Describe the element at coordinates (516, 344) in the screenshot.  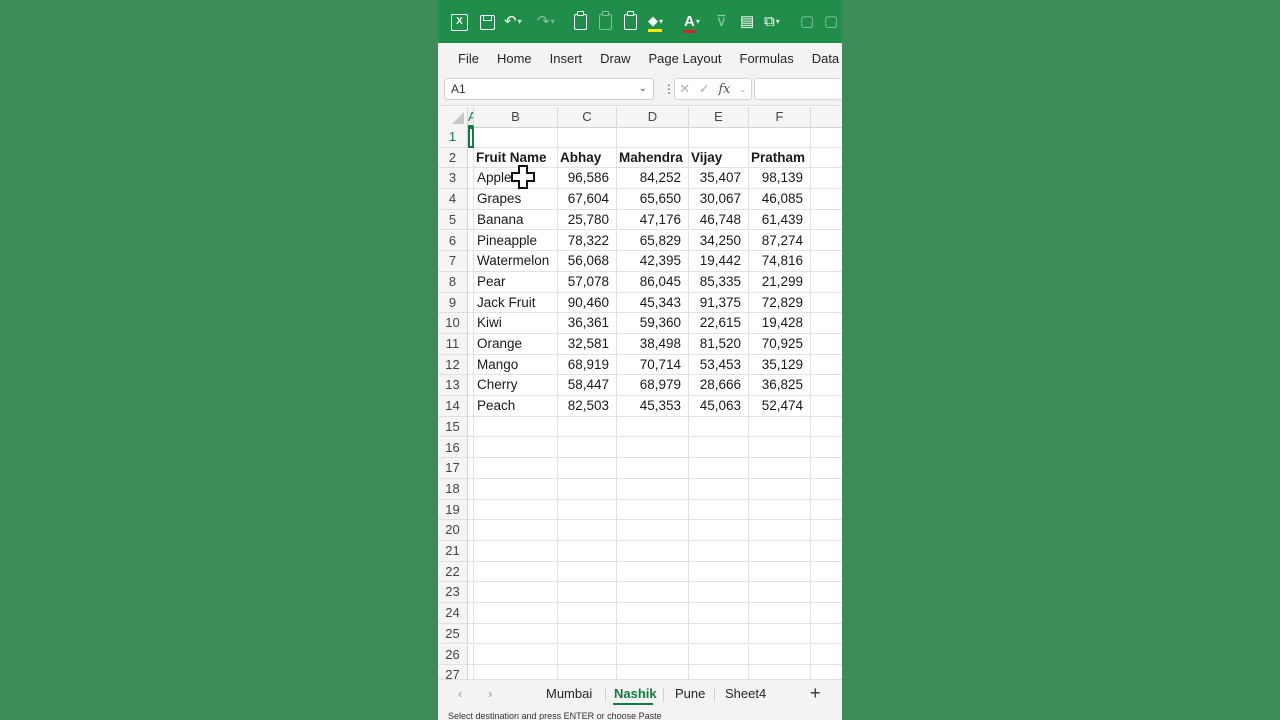
I see `cell: Orange` at that location.